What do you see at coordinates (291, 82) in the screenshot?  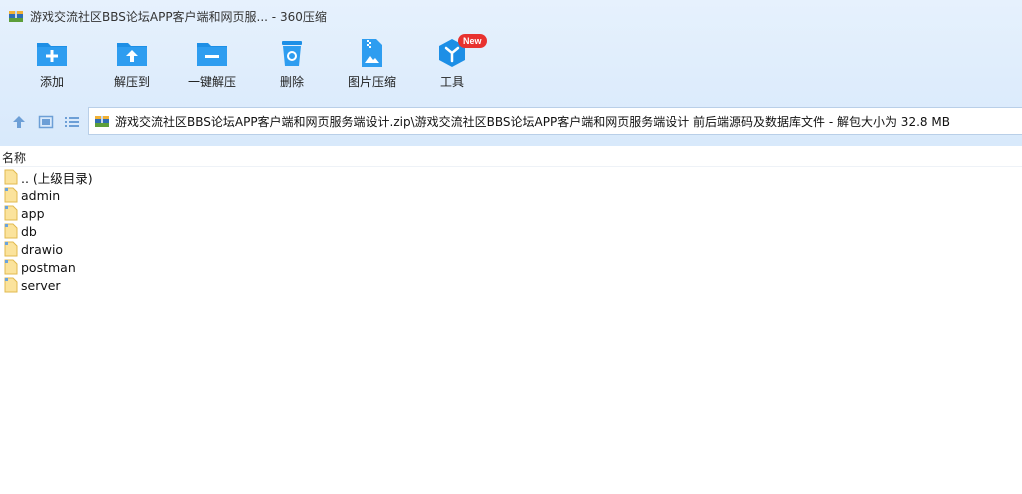 I see `delete-label: 删除` at bounding box center [291, 82].